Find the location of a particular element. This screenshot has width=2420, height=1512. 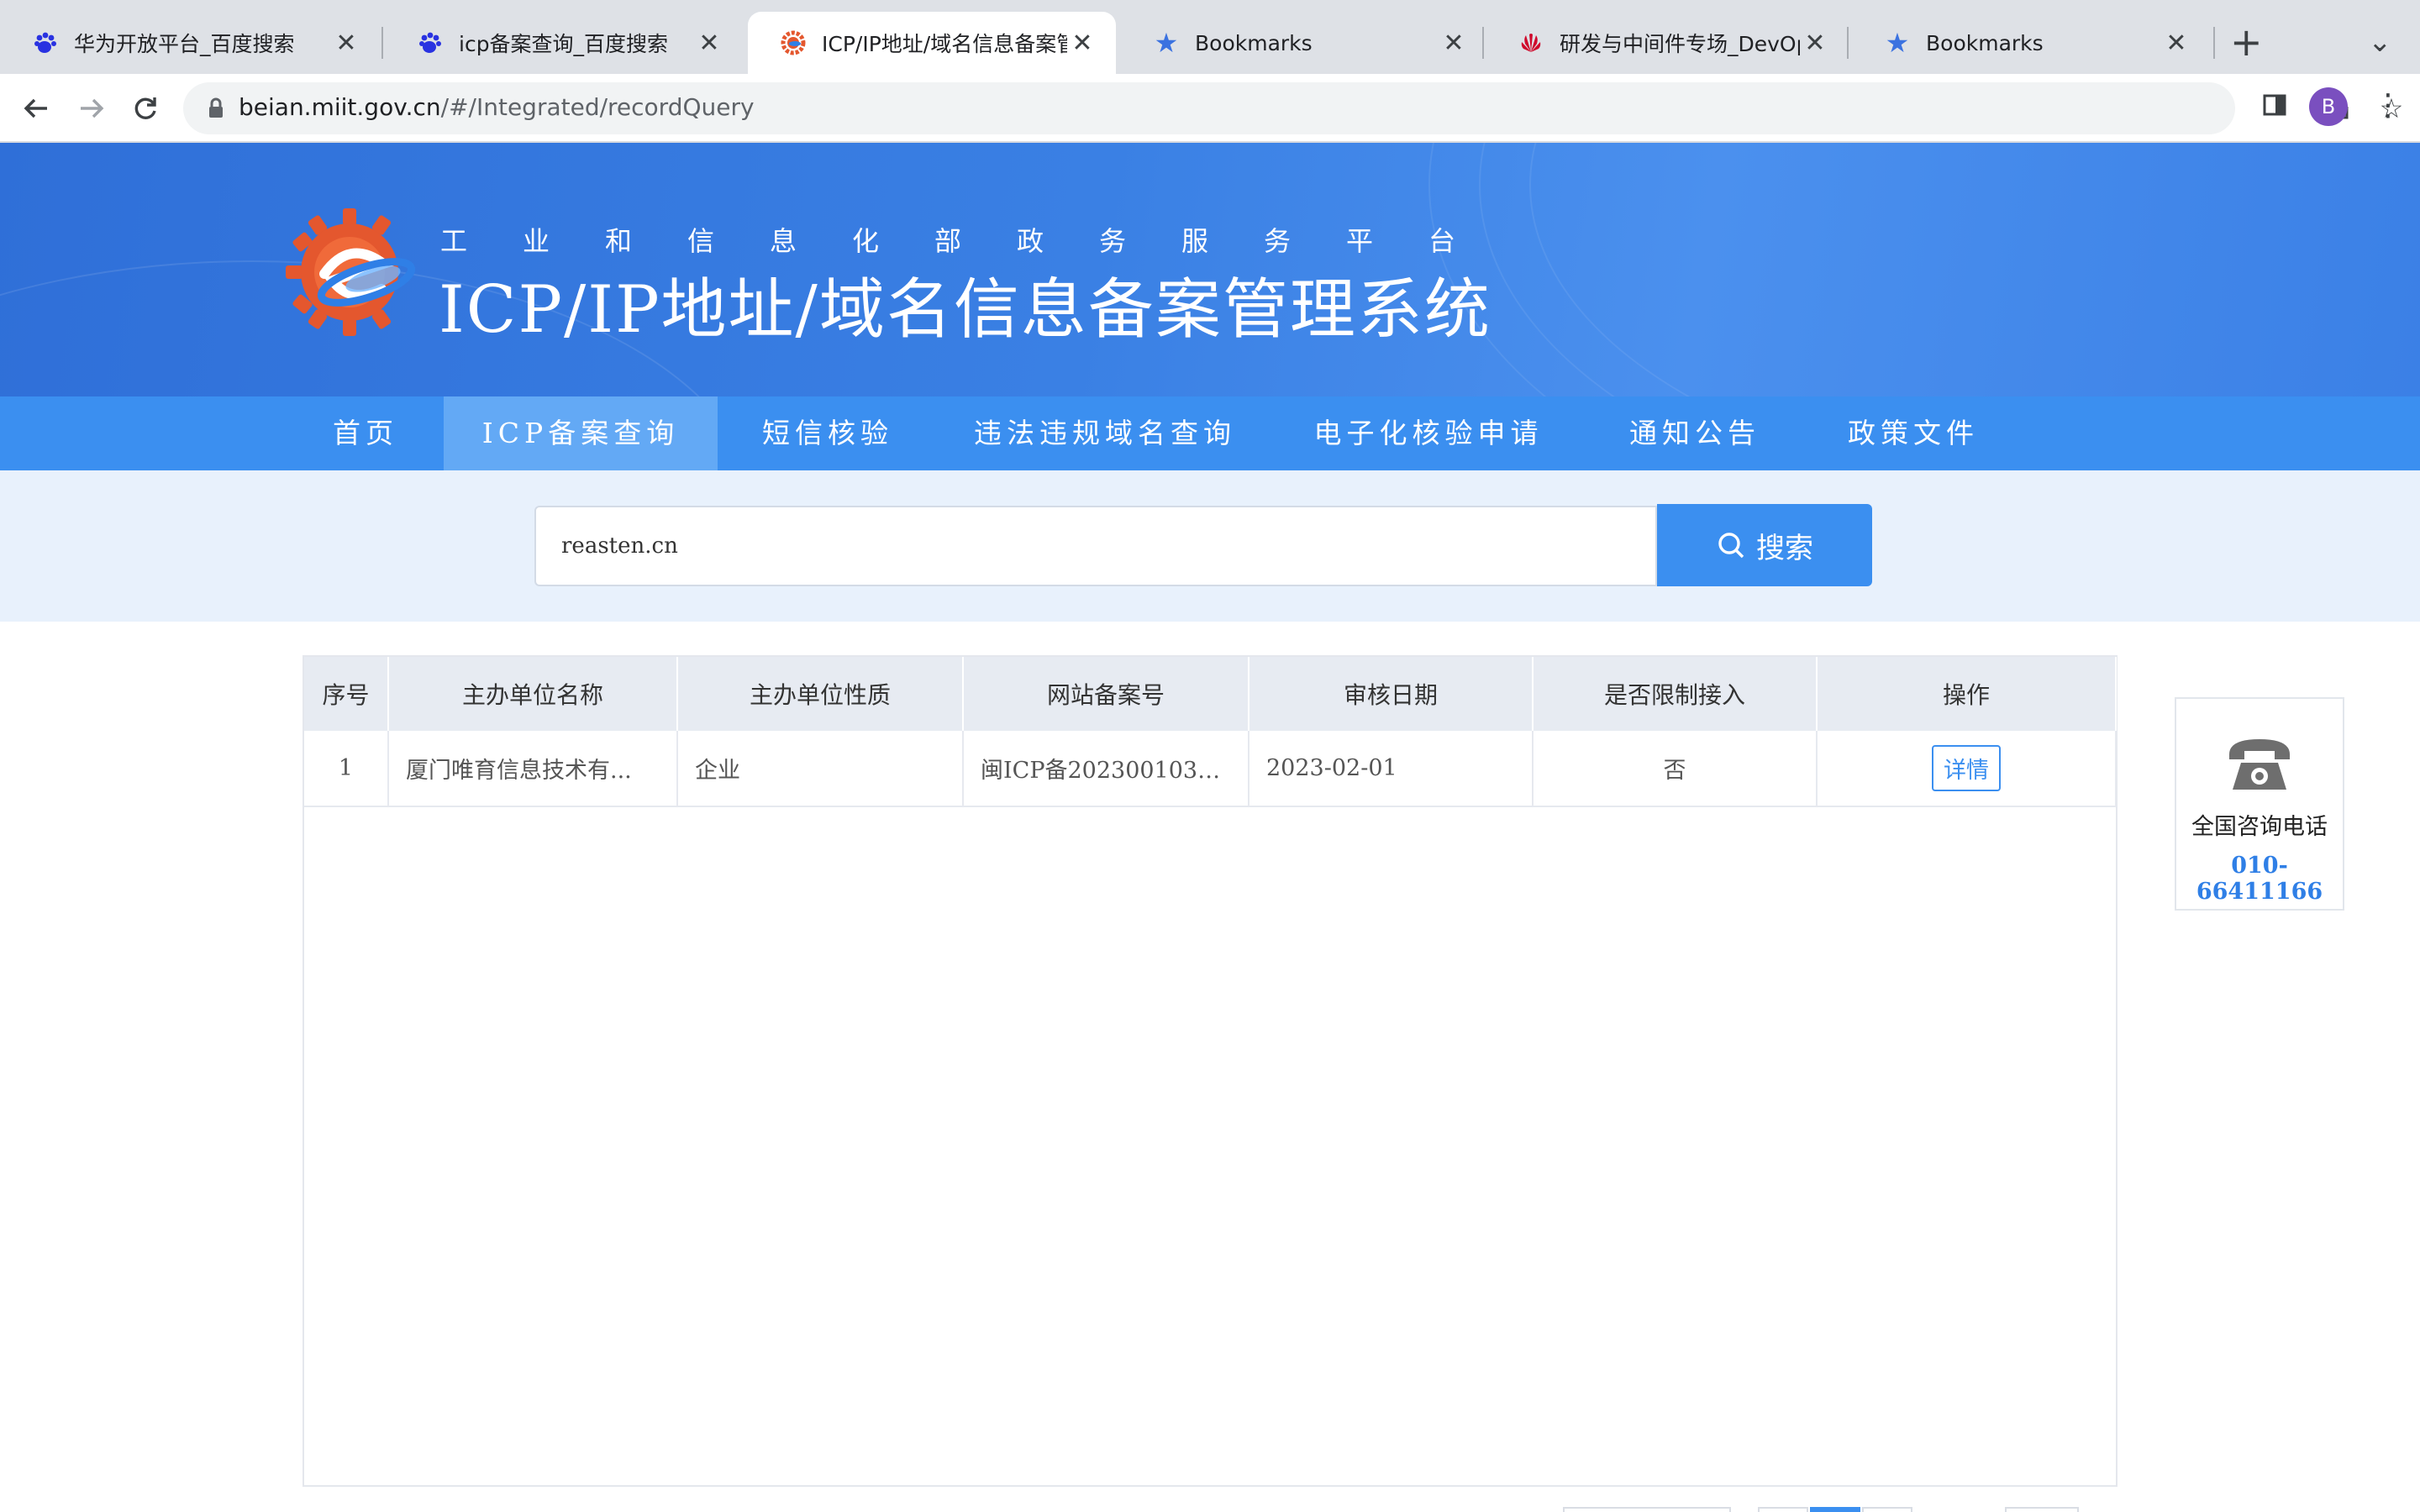

column-header-action: 操作 is located at coordinates (1967, 694).